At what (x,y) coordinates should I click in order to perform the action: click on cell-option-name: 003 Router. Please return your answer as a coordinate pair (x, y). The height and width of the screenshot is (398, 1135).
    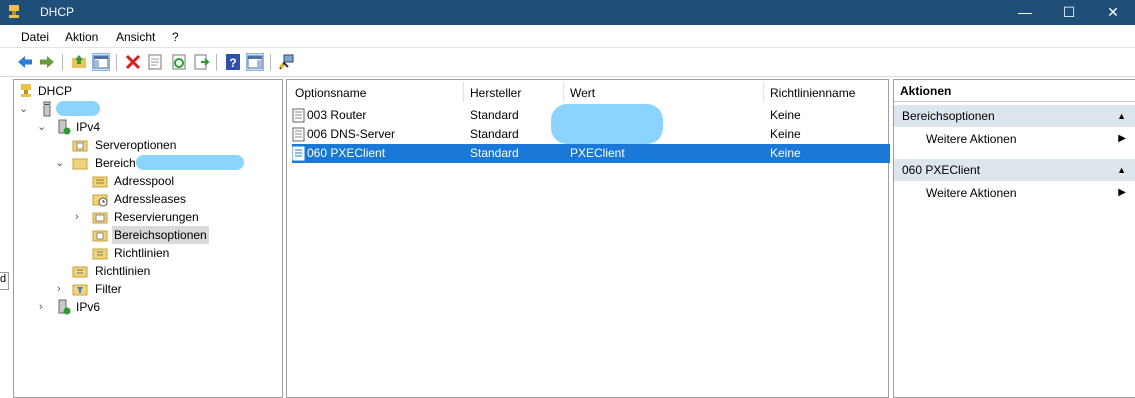
    Looking at the image, I should click on (337, 115).